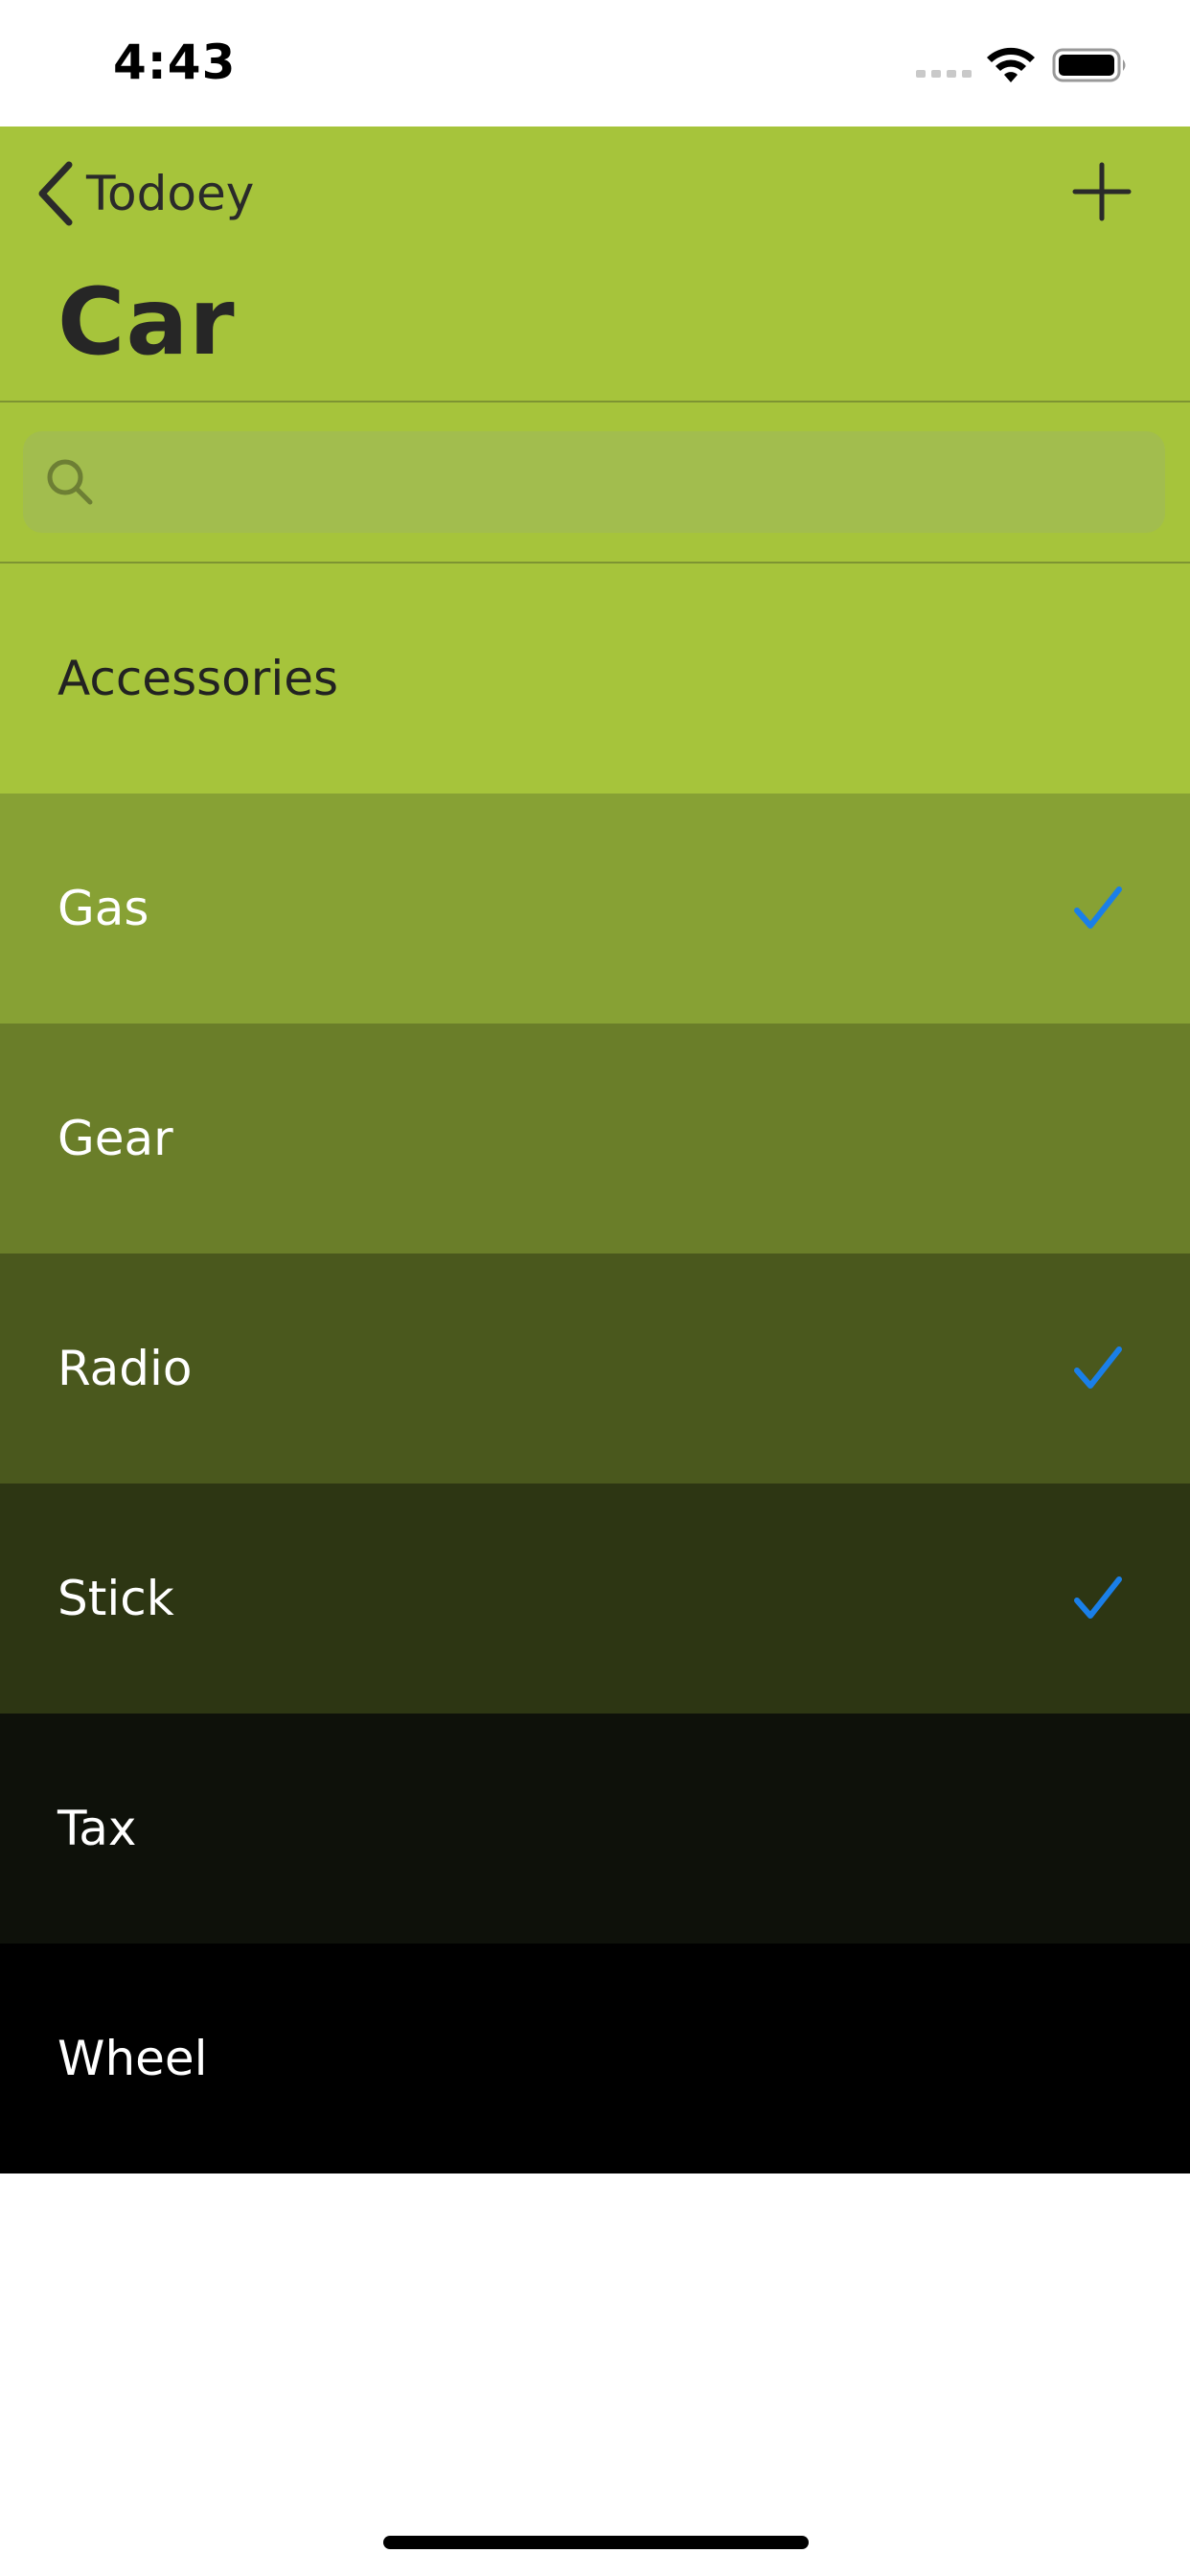 This screenshot has width=1190, height=2576. What do you see at coordinates (56, 193) in the screenshot?
I see `chevron-left-icon` at bounding box center [56, 193].